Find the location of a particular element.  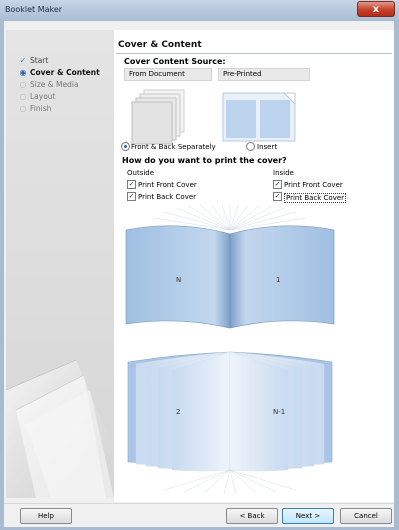

inside-back-cover-checkbox: ✓ is located at coordinates (277, 196).